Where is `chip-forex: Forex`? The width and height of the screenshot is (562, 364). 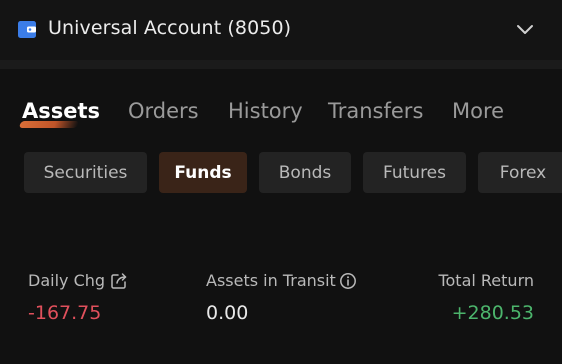 chip-forex: Forex is located at coordinates (520, 172).